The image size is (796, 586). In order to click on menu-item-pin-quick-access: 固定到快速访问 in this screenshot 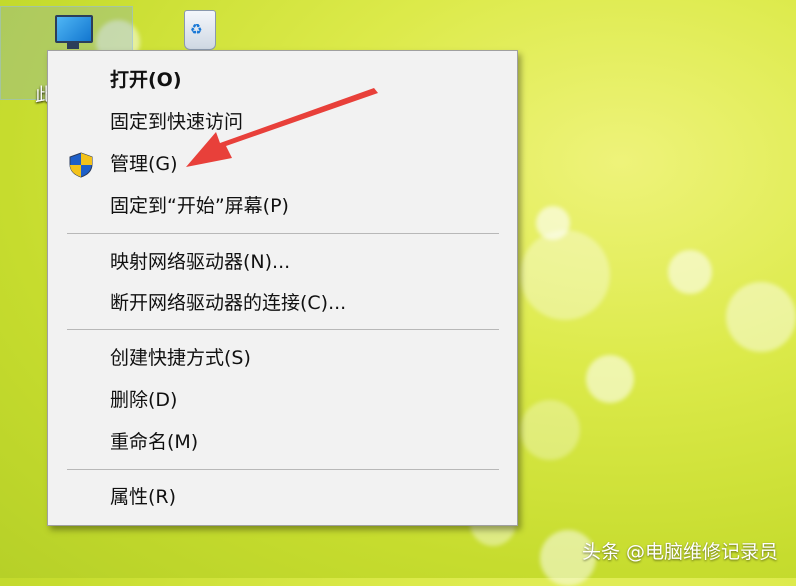, I will do `click(282, 122)`.